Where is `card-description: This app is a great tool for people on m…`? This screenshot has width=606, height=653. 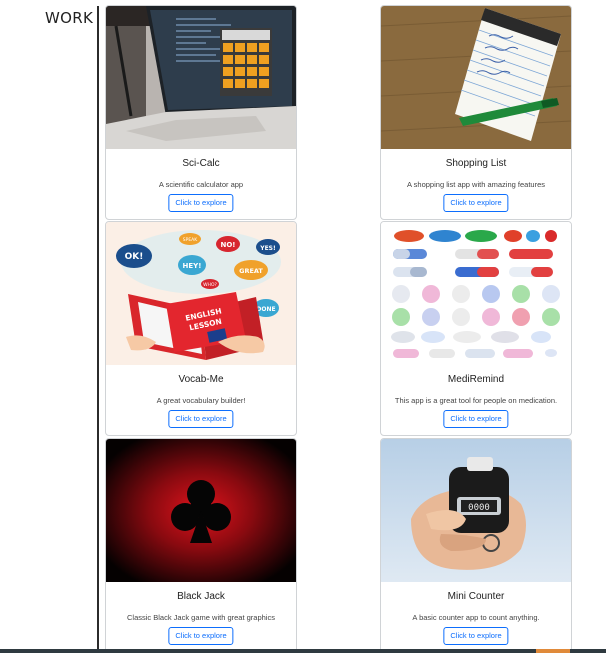
card-description: This app is a great tool for people on m… is located at coordinates (476, 400).